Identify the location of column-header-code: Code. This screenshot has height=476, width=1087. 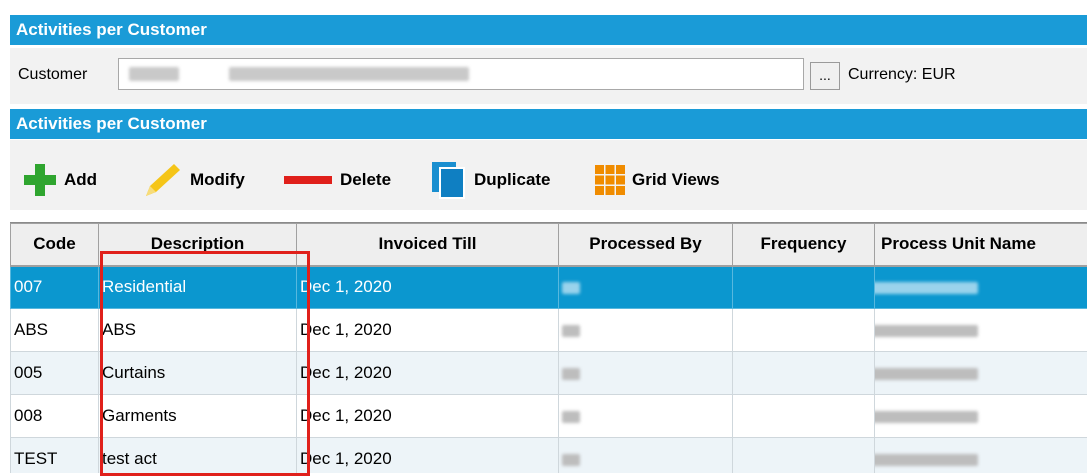
(55, 245).